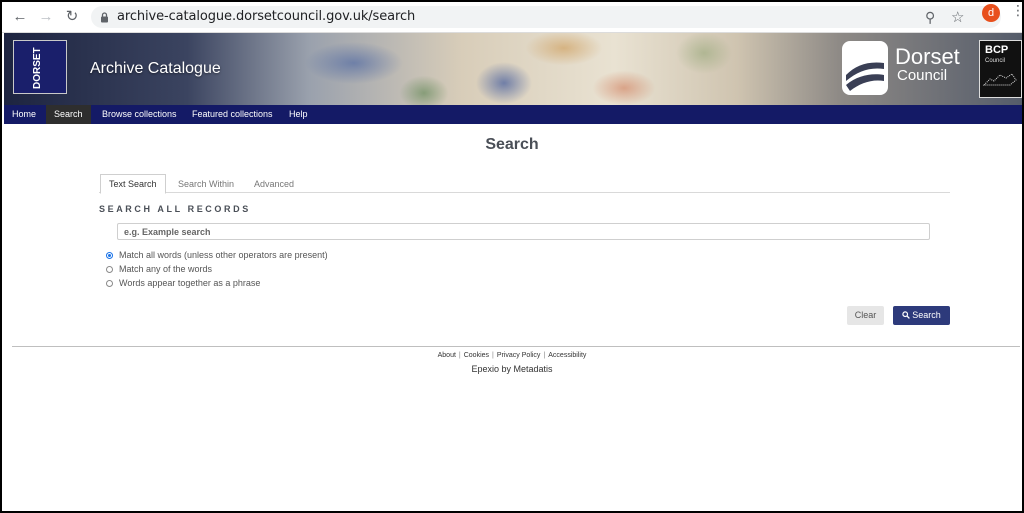  Describe the element at coordinates (1000, 69) in the screenshot. I see `bcp-council-logo: BCP Council` at that location.